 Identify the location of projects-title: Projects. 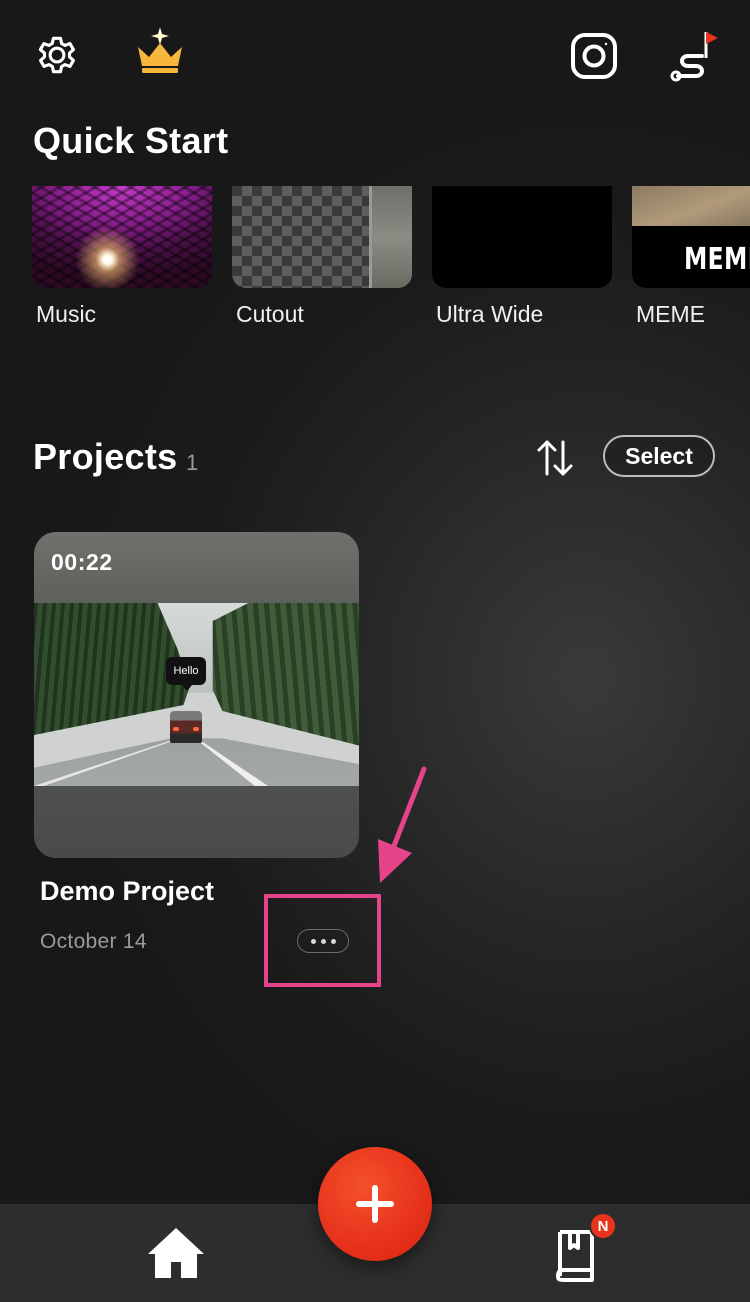
(105, 456).